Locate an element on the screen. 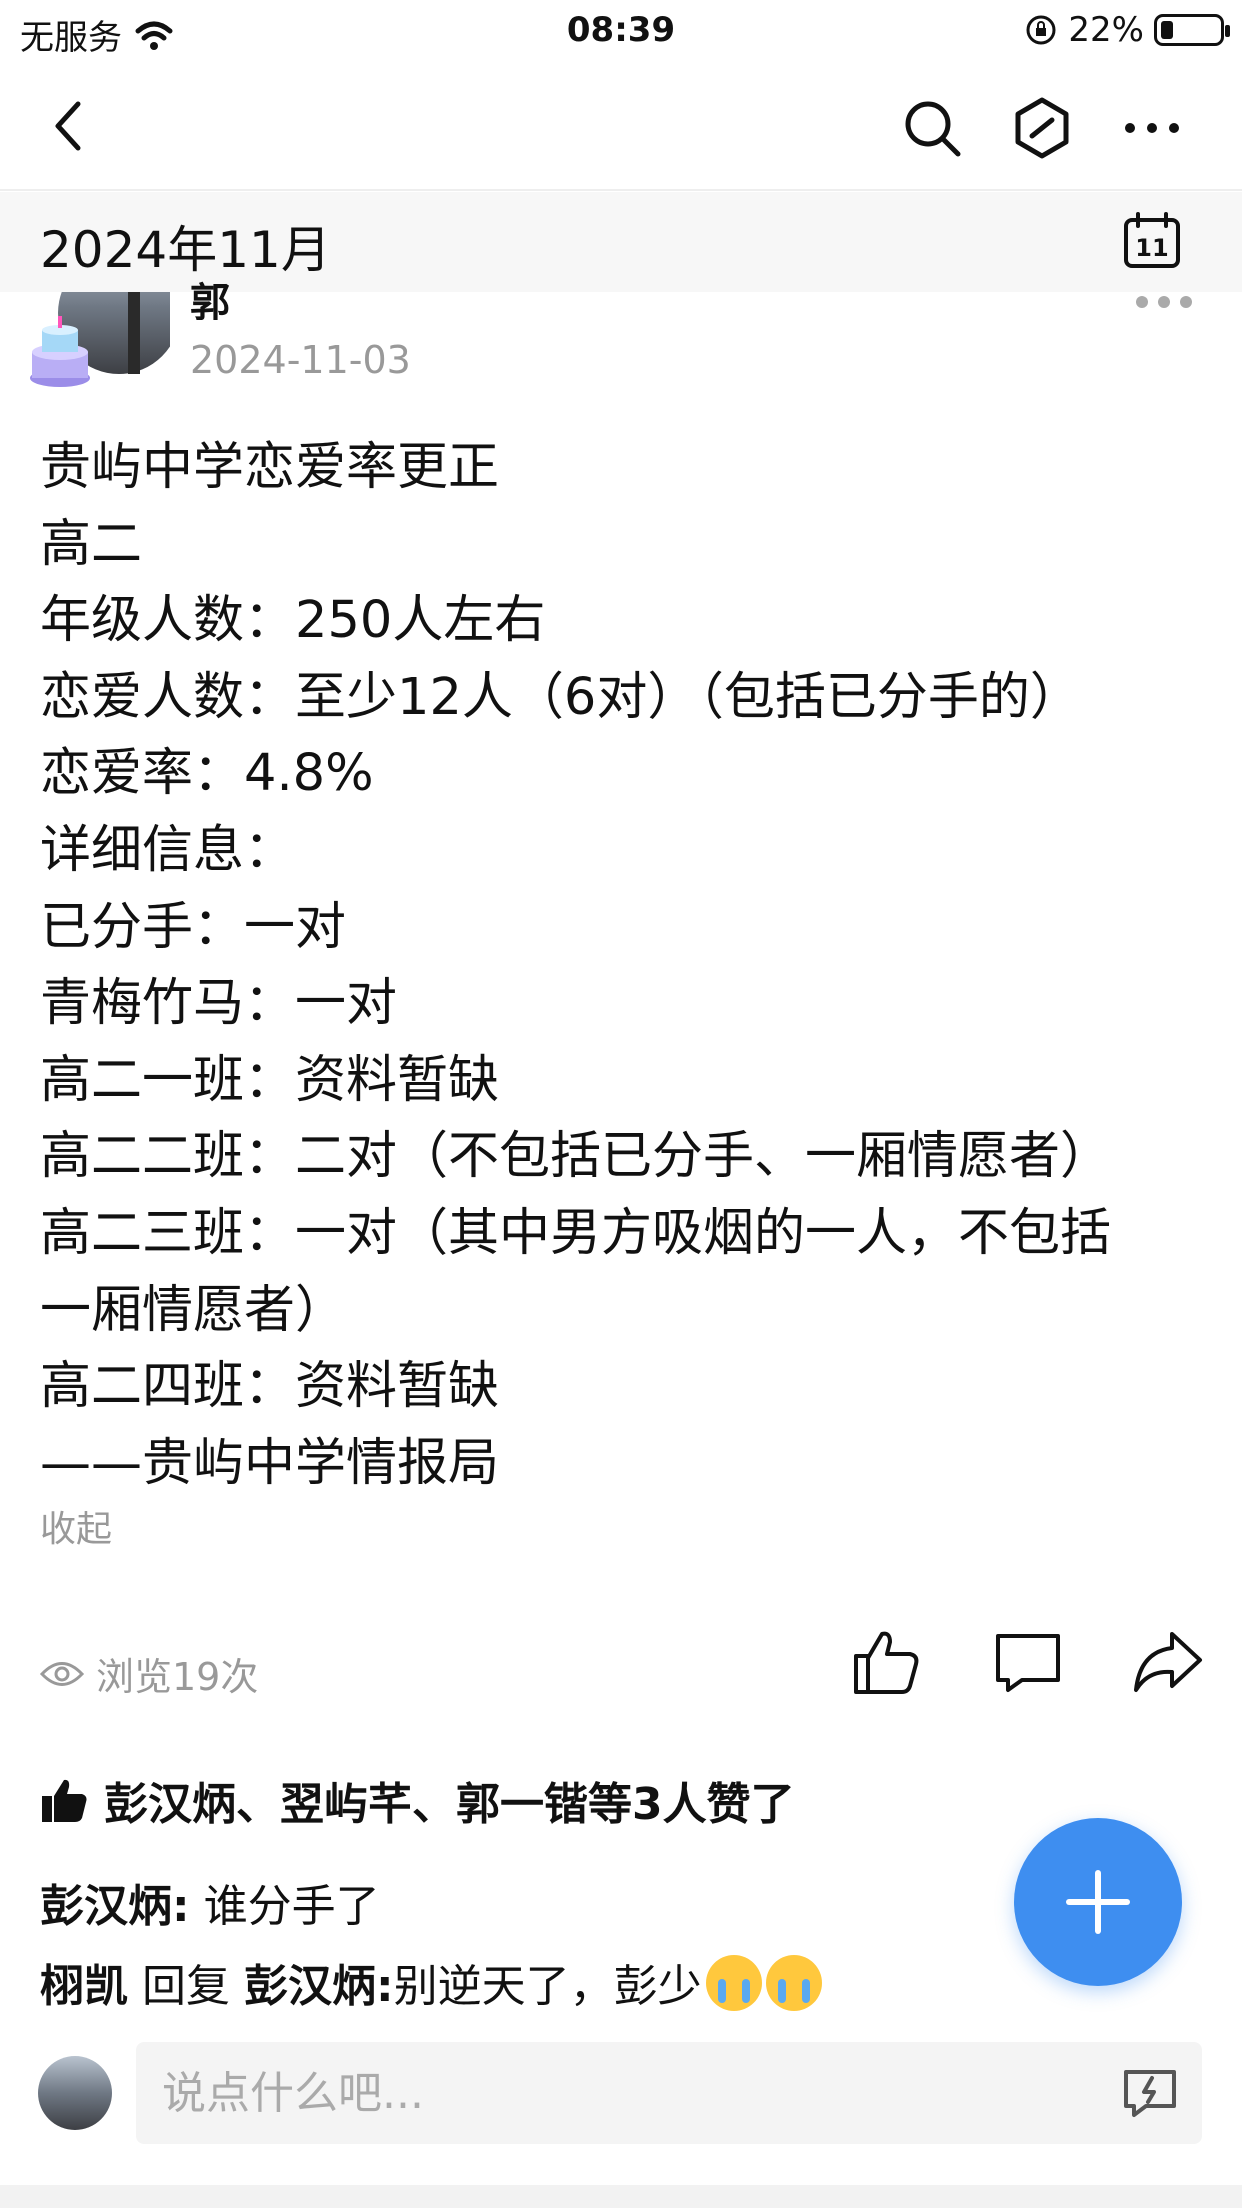 The width and height of the screenshot is (1242, 2208). reply-word: 回复 is located at coordinates (186, 1986).